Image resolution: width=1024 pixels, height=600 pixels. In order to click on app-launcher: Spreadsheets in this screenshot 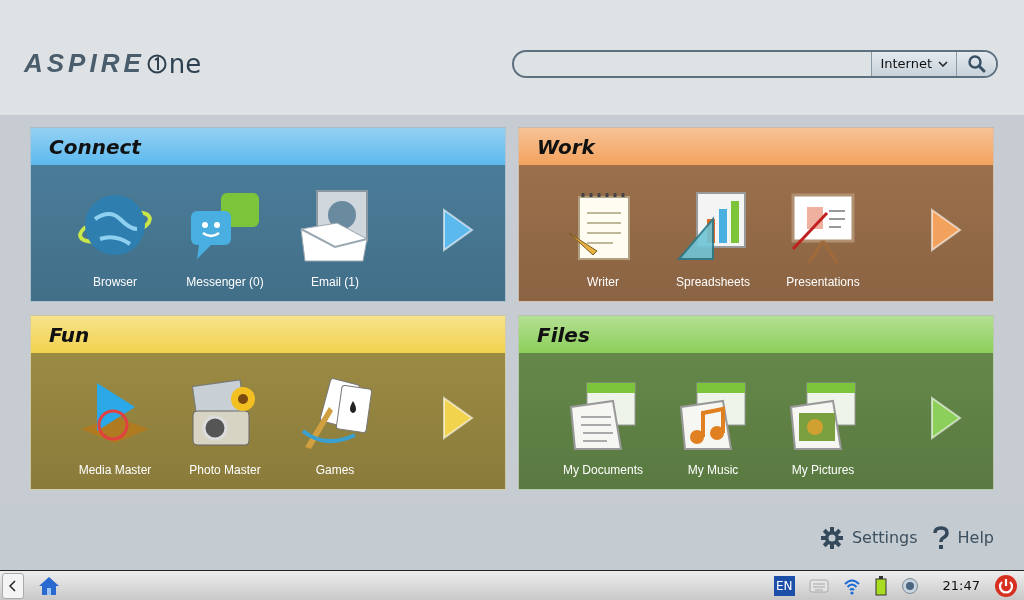, I will do `click(713, 239)`.